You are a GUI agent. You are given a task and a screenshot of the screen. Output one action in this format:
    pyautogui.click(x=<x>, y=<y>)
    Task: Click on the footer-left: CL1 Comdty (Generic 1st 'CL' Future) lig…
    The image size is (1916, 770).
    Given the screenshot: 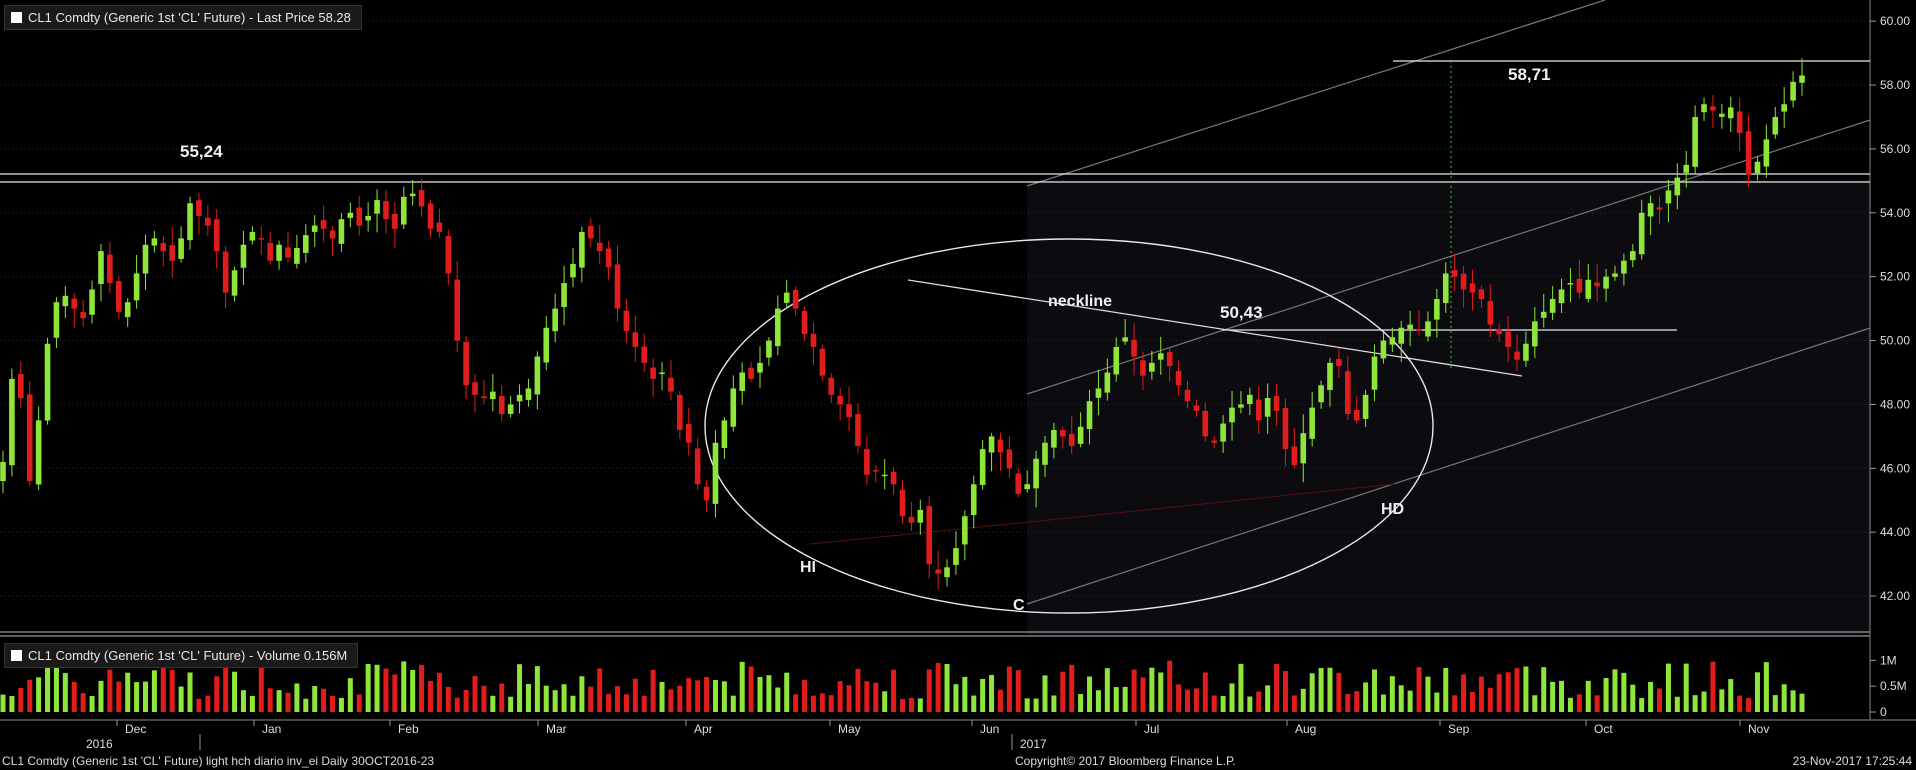 What is the action you would take?
    pyautogui.click(x=218, y=761)
    